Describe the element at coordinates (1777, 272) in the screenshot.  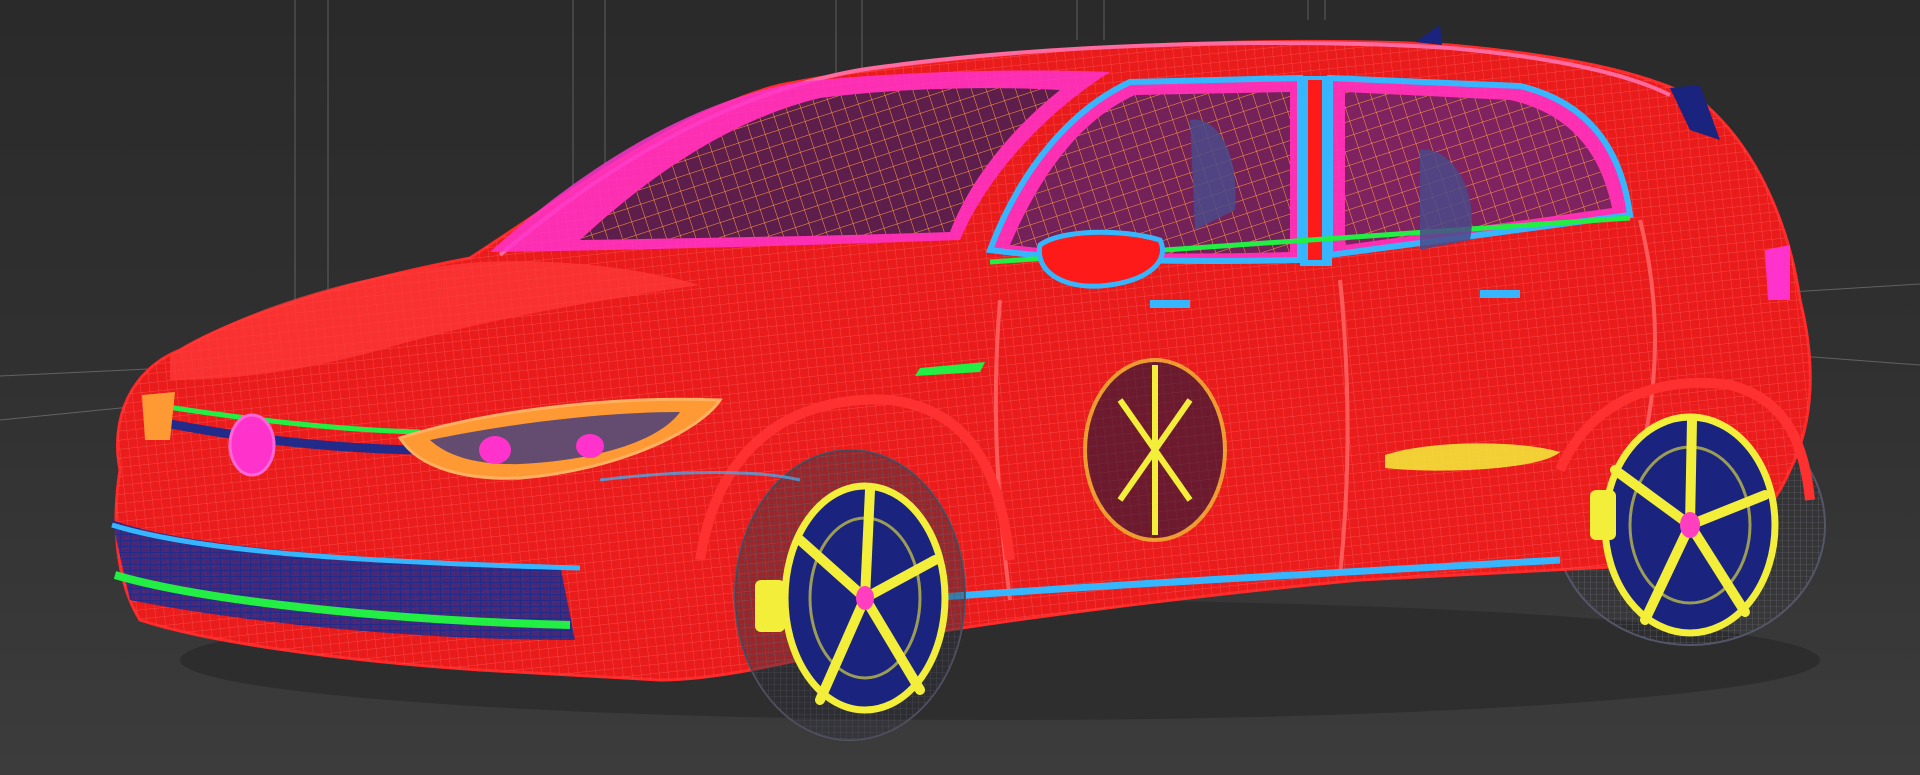
I see `tail-light` at that location.